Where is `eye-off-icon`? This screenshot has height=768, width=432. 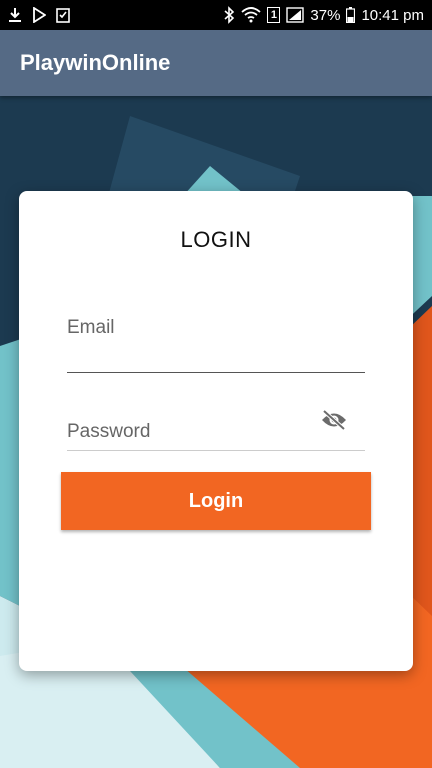 eye-off-icon is located at coordinates (334, 420).